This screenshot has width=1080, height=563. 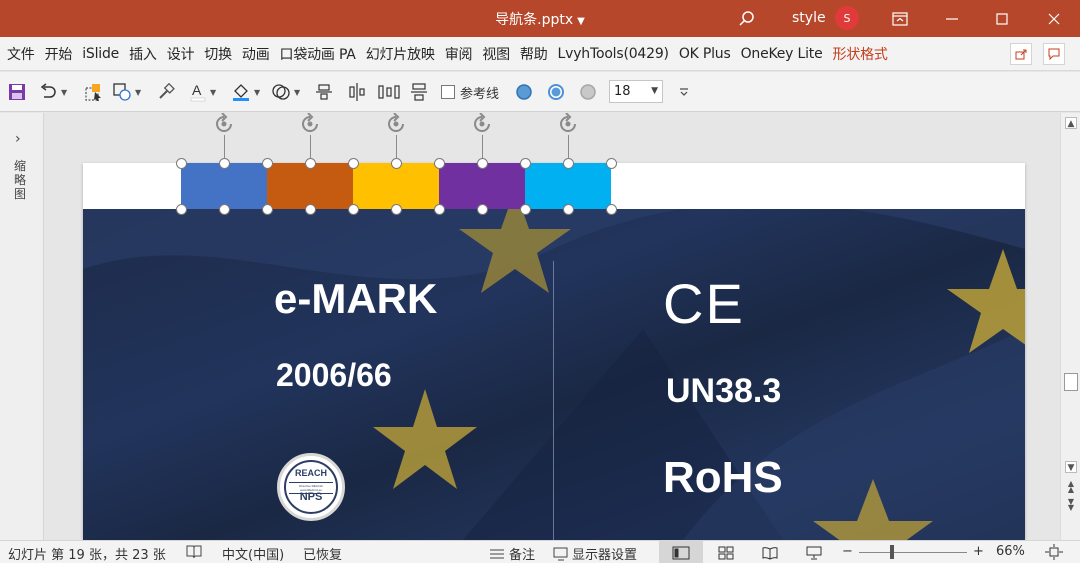 What do you see at coordinates (747, 18) in the screenshot?
I see `search-icon` at bounding box center [747, 18].